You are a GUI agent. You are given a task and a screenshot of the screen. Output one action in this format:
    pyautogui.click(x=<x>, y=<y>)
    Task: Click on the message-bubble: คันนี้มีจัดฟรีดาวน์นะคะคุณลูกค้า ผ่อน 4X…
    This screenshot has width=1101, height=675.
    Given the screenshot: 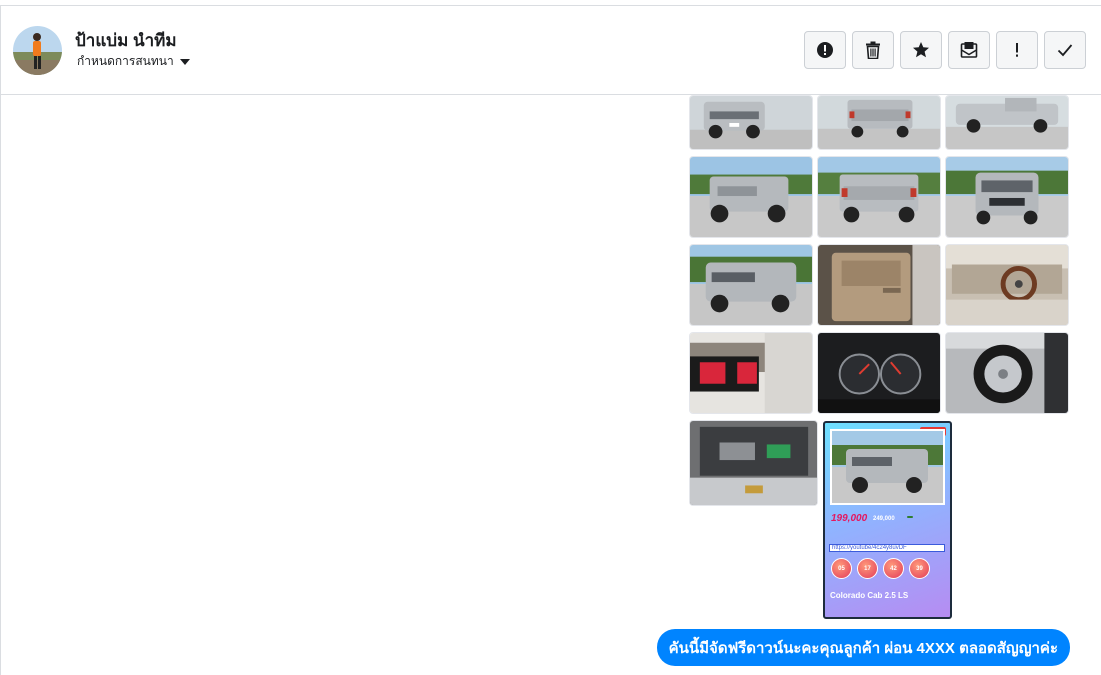 What is the action you would take?
    pyautogui.click(x=863, y=647)
    